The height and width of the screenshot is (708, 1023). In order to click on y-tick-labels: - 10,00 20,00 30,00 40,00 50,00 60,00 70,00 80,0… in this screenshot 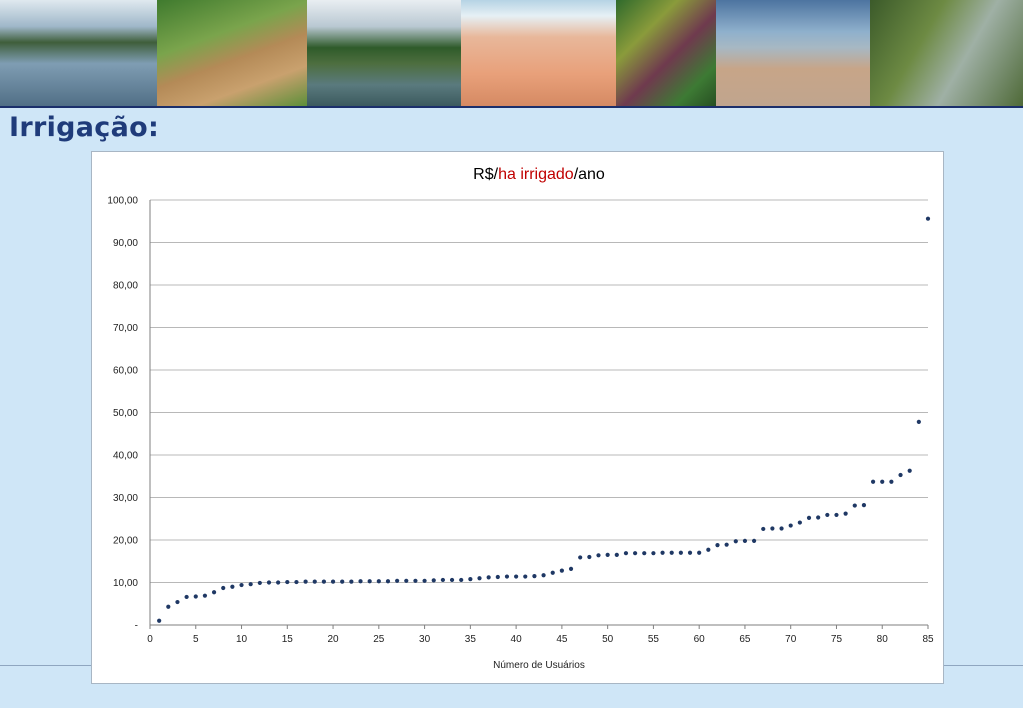, I will do `click(122, 414)`.